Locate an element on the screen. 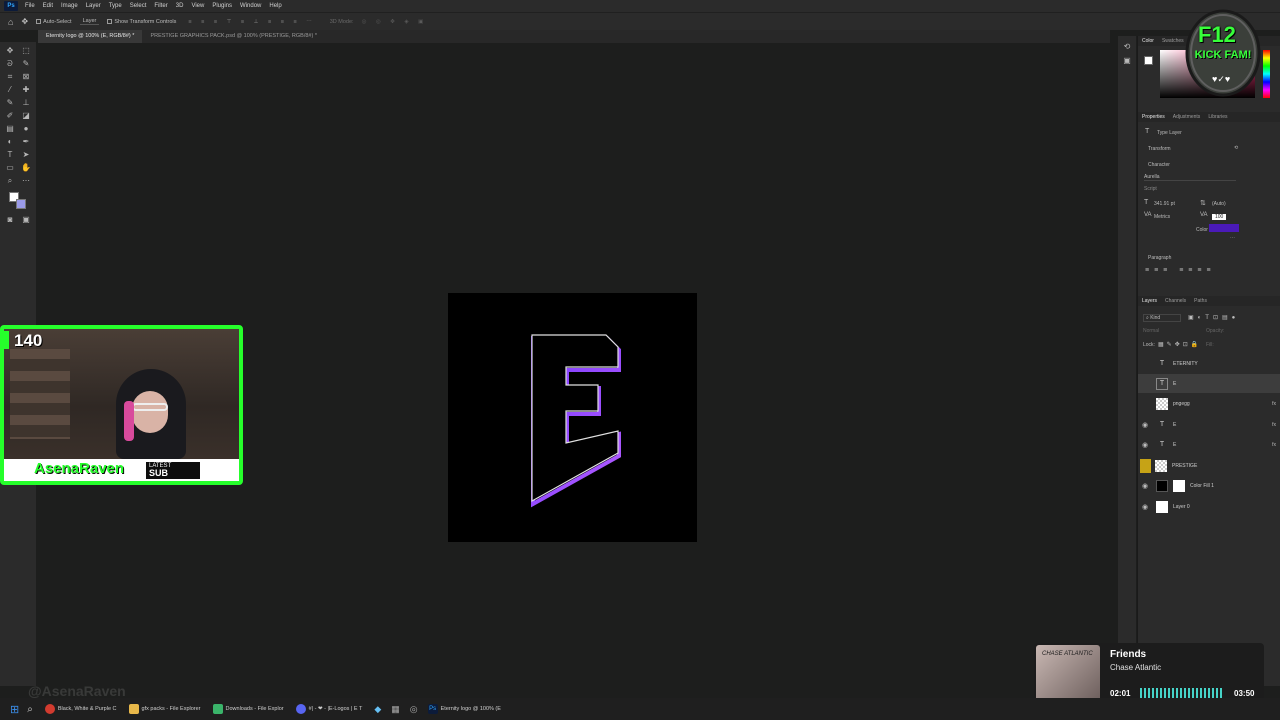 This screenshot has height=720, width=1280. dodge-icon: ◐ is located at coordinates (10, 142).